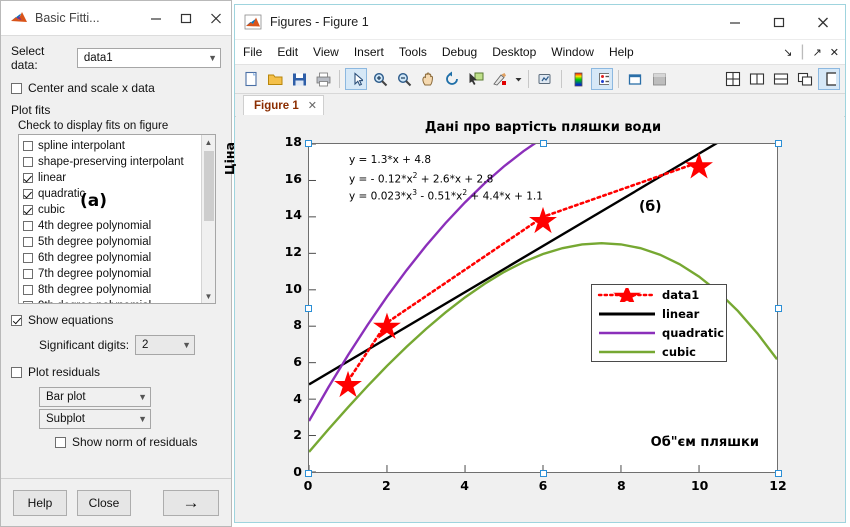 The height and width of the screenshot is (527, 850). I want to click on show-norm-label: Show norm of residuals, so click(135, 442).